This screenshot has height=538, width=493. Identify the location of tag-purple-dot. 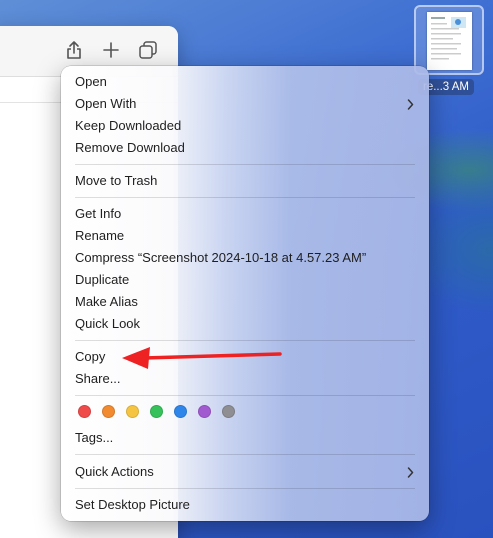
(204, 411).